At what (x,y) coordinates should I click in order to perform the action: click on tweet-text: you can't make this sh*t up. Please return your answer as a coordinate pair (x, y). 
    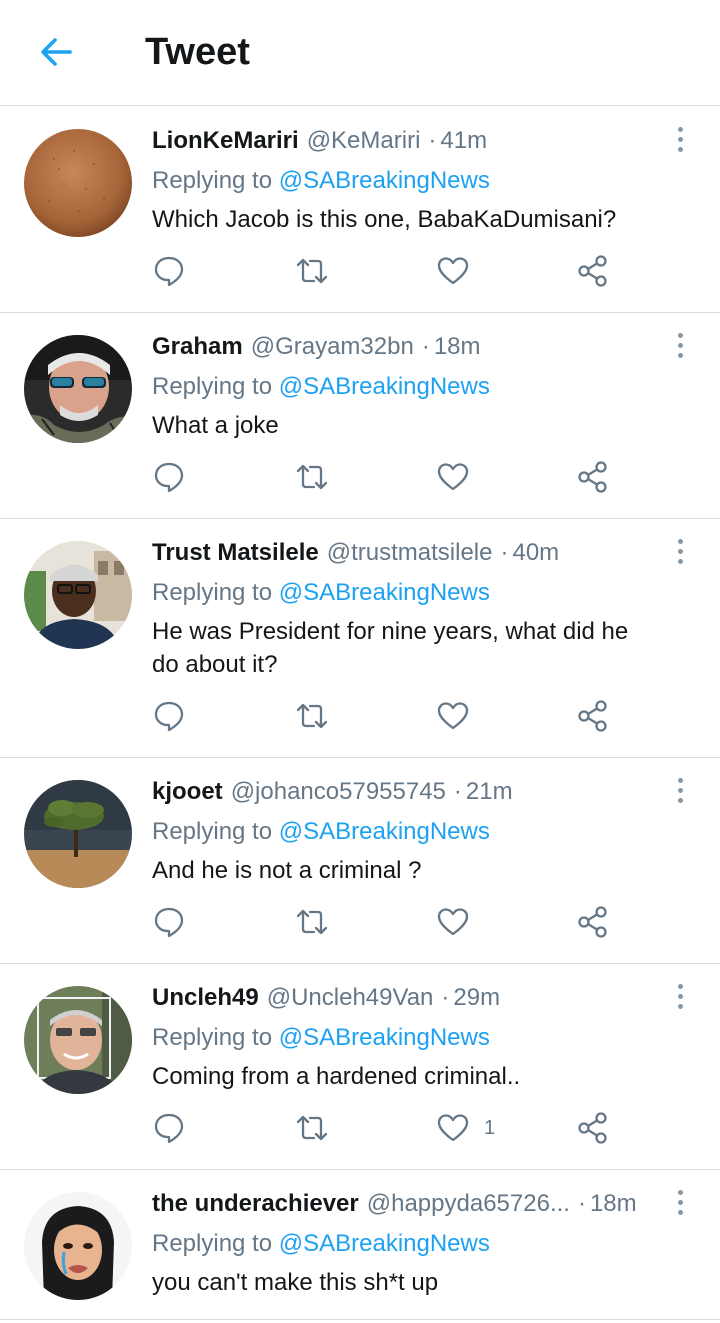
    Looking at the image, I should click on (295, 1282).